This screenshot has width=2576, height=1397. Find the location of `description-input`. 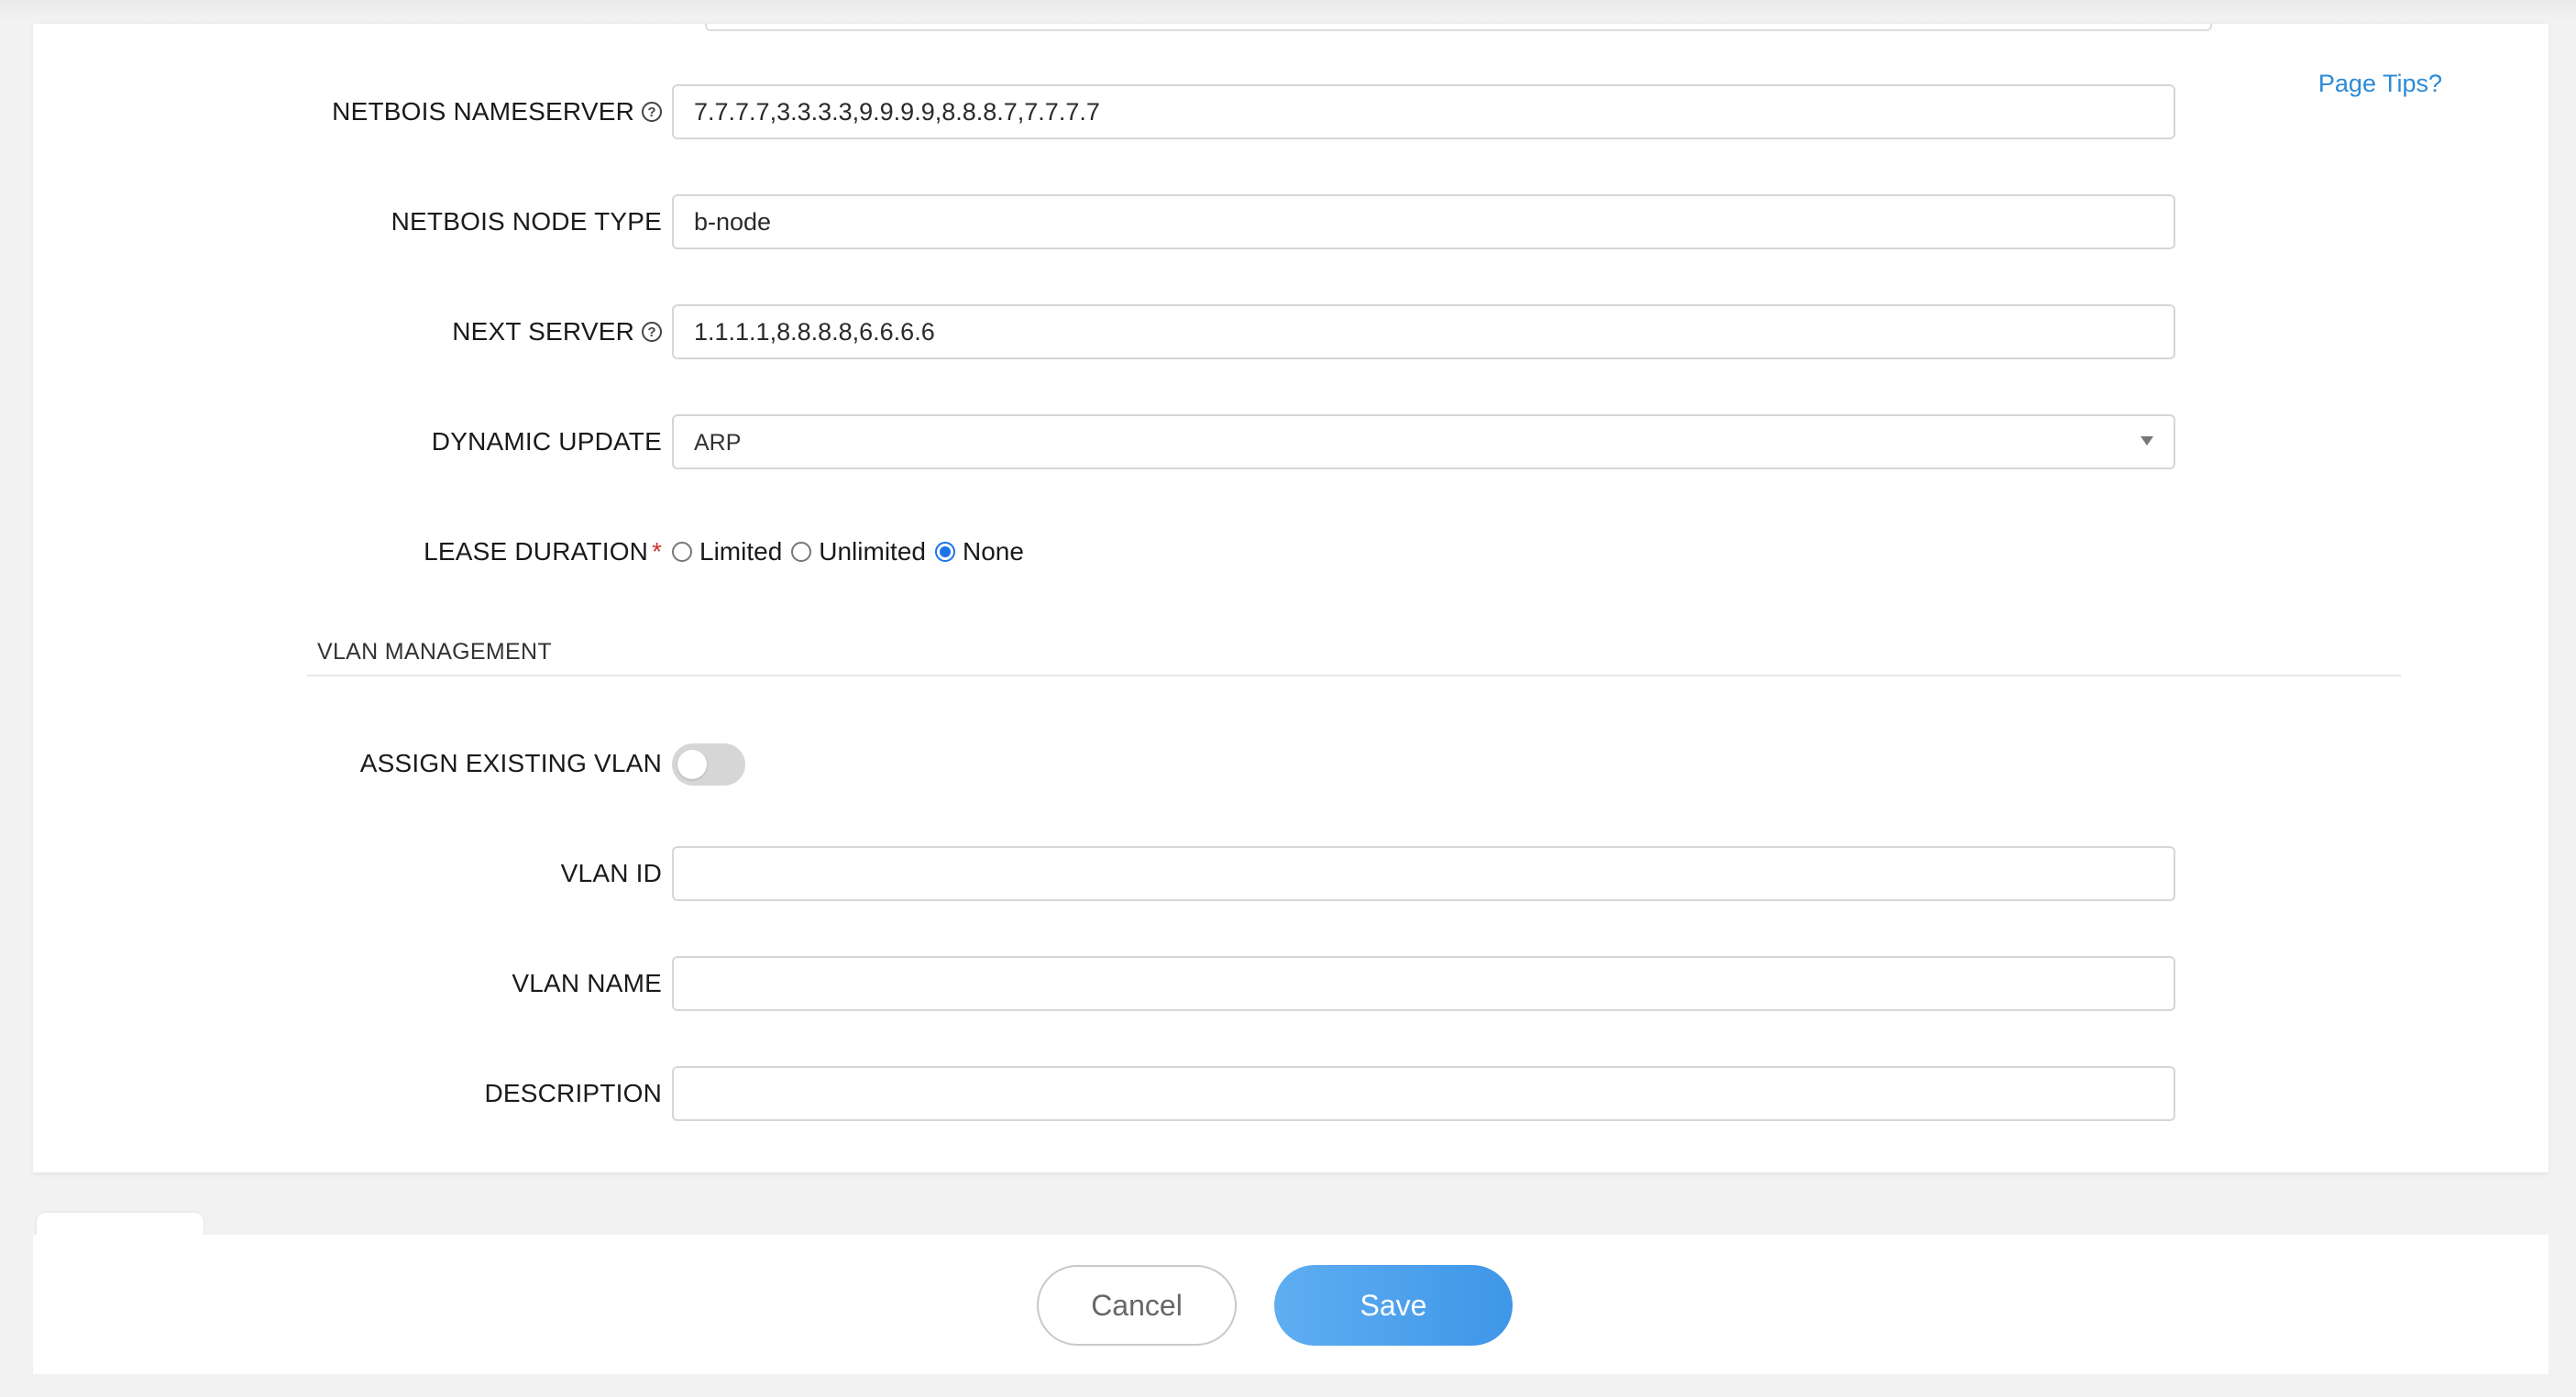

description-input is located at coordinates (1424, 1093).